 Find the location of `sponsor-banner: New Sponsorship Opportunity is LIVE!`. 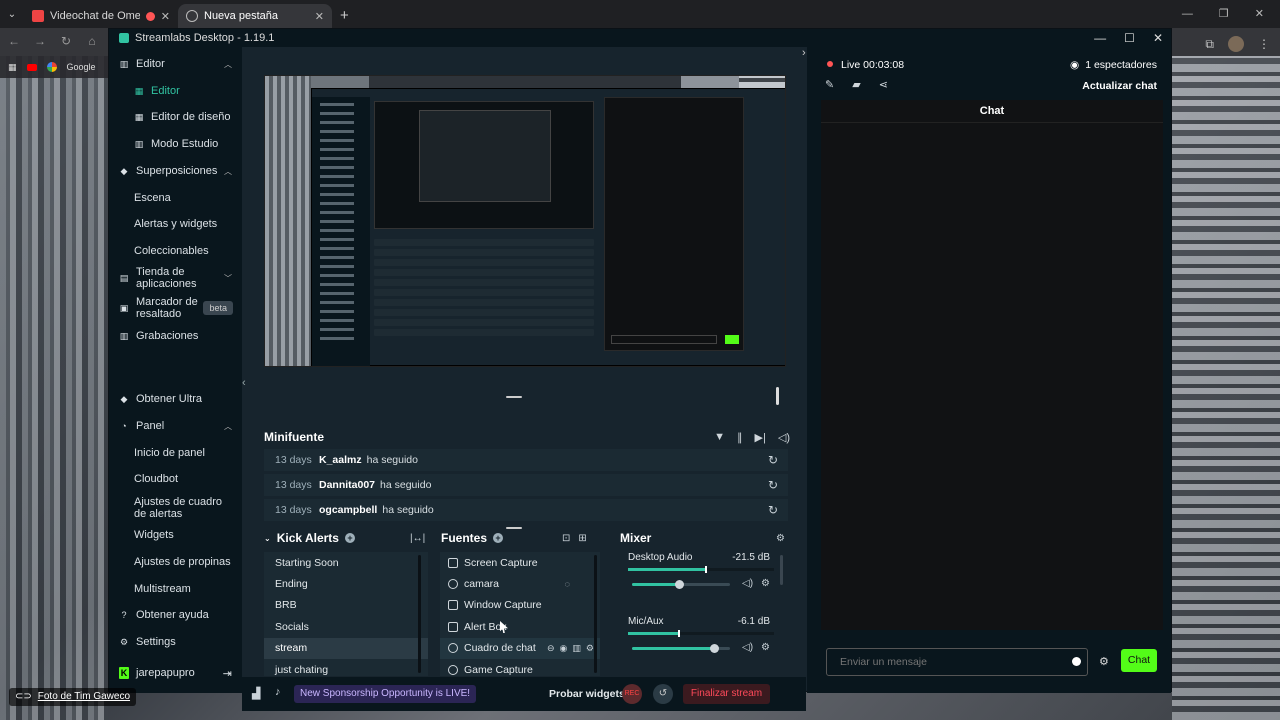

sponsor-banner: New Sponsorship Opportunity is LIVE! is located at coordinates (385, 694).